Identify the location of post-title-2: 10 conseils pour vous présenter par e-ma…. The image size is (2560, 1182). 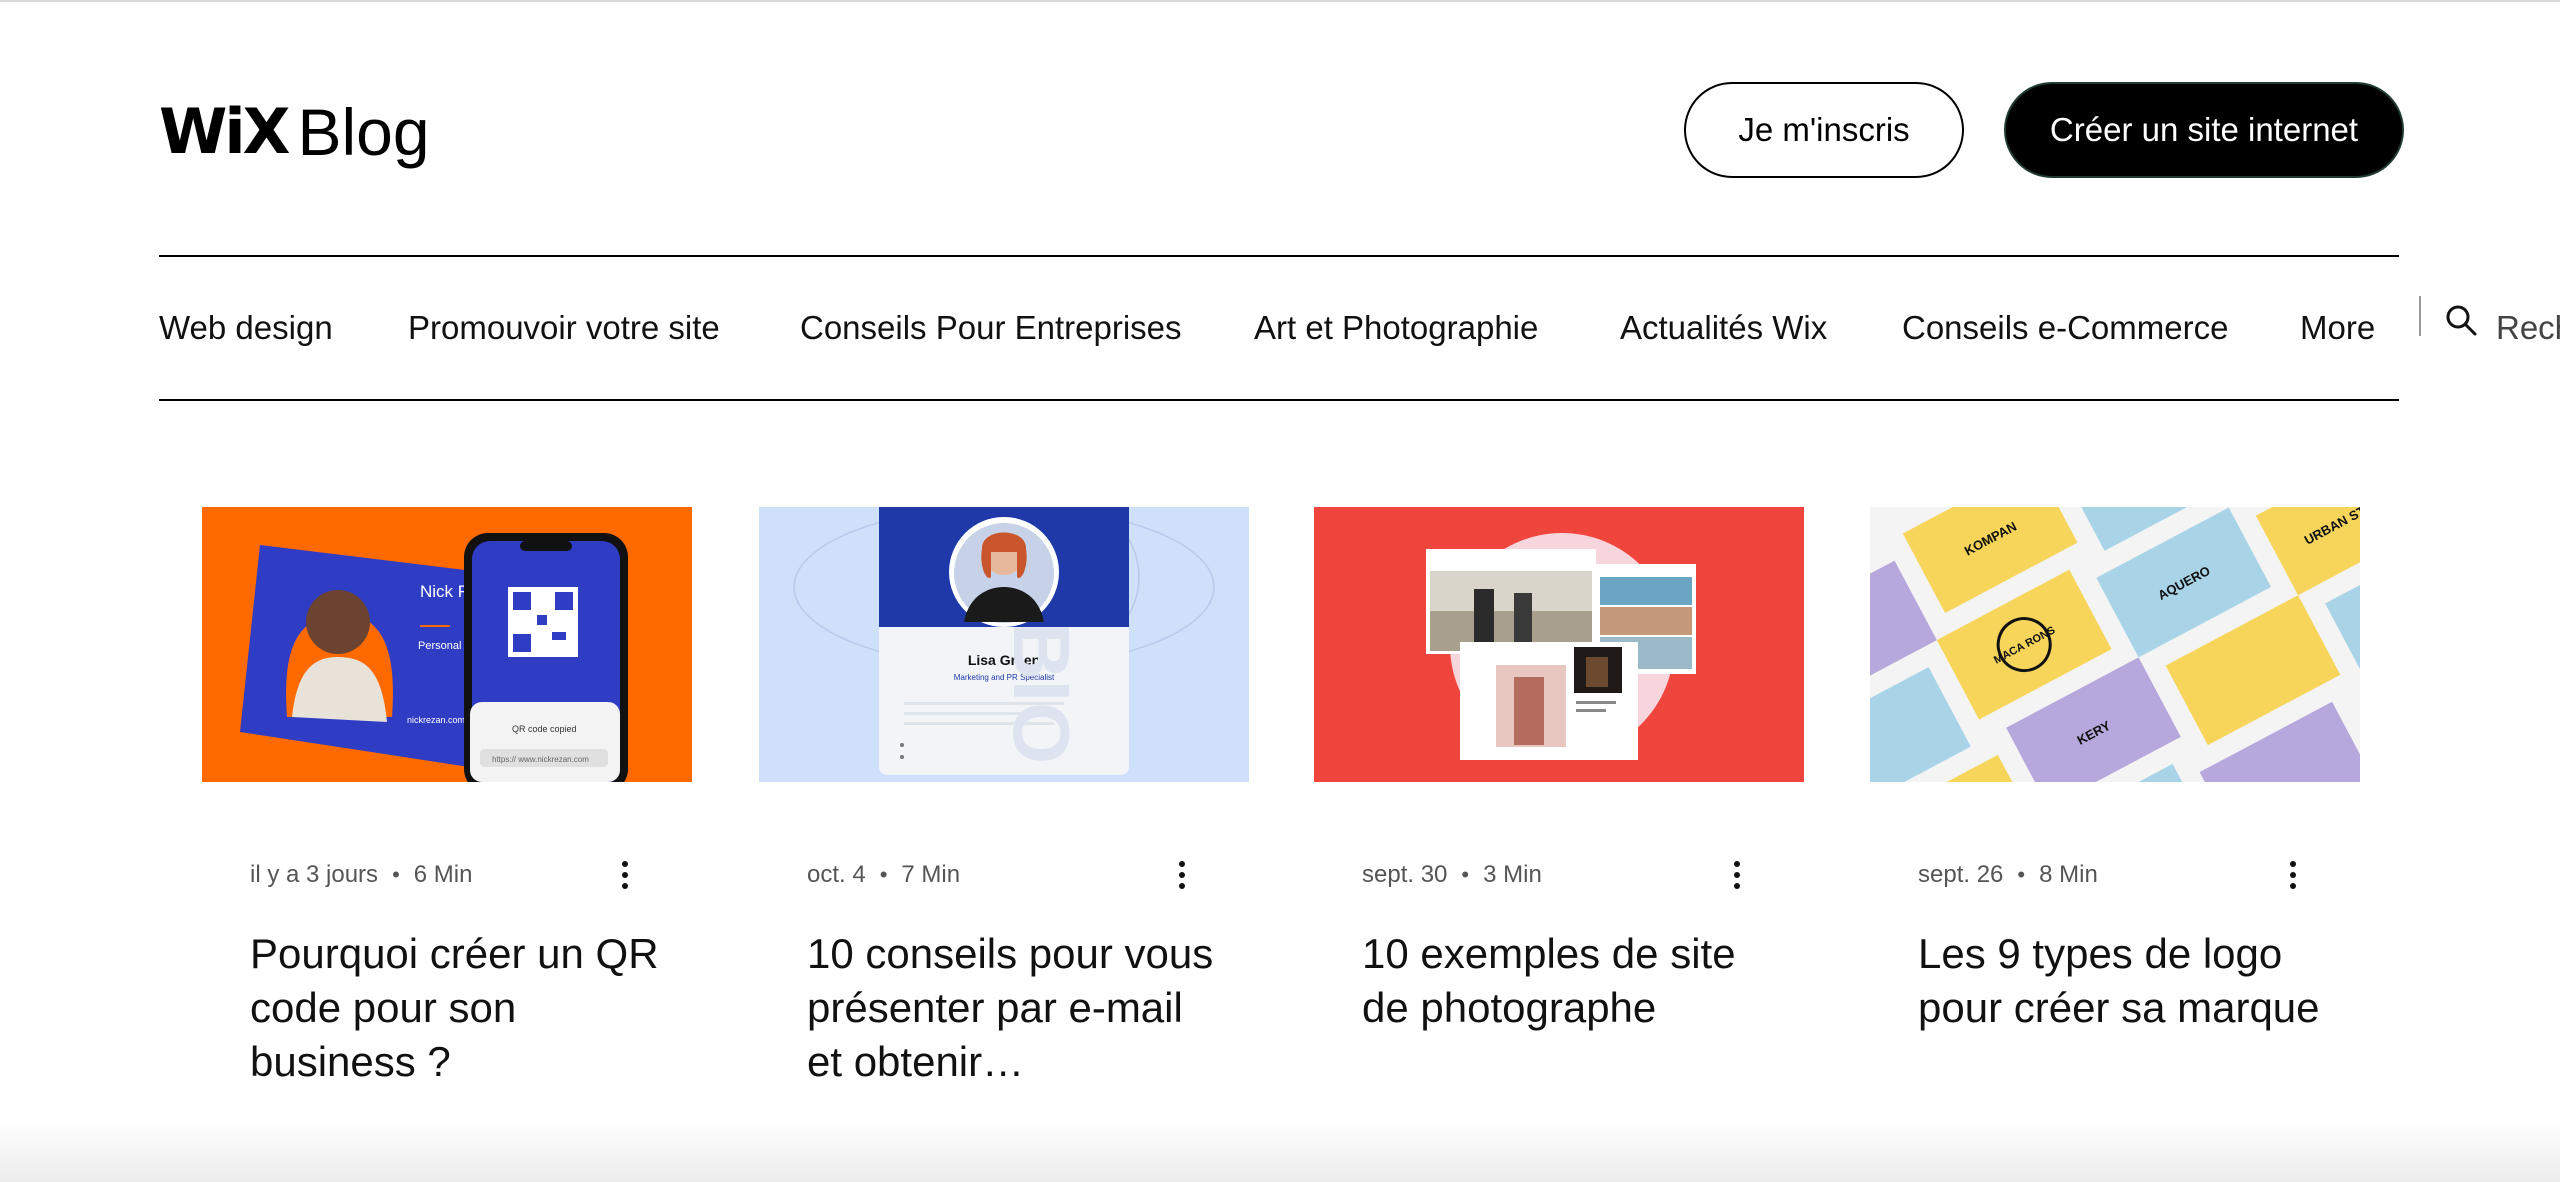
(1017, 1008).